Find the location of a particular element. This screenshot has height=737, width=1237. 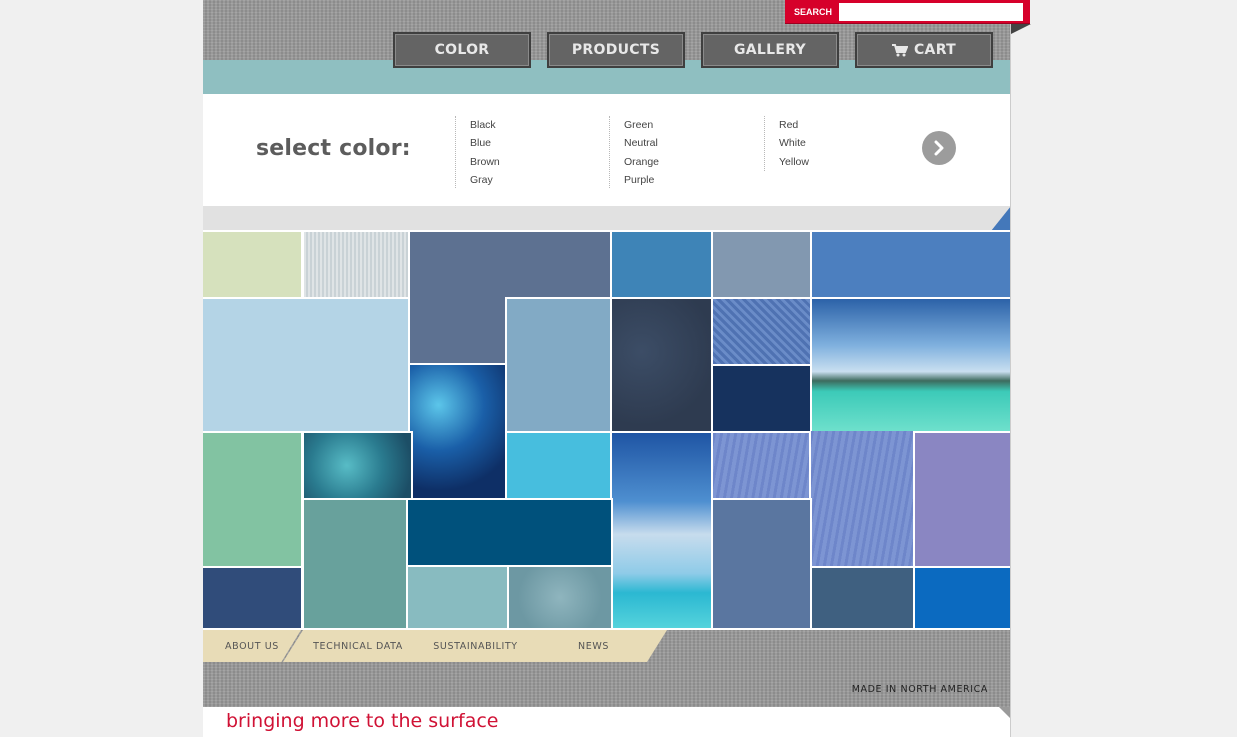

search-box: SEARCH is located at coordinates (907, 12).